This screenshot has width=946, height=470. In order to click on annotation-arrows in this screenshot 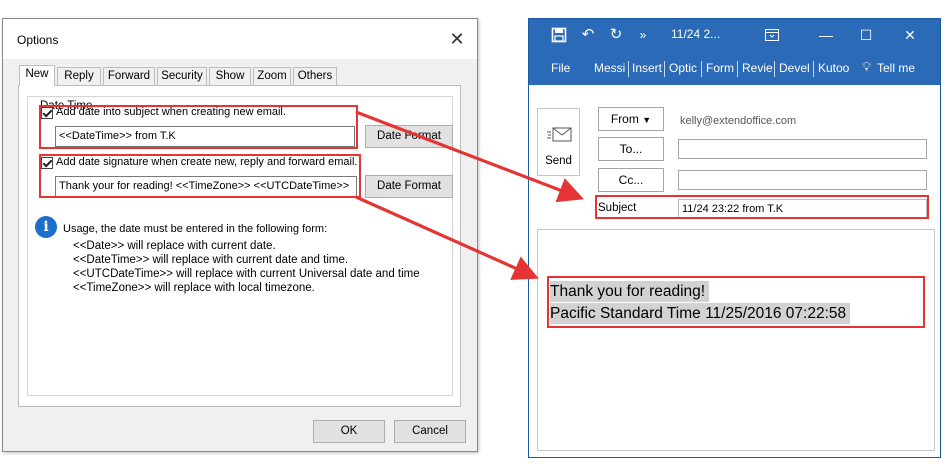, I will do `click(469, 195)`.